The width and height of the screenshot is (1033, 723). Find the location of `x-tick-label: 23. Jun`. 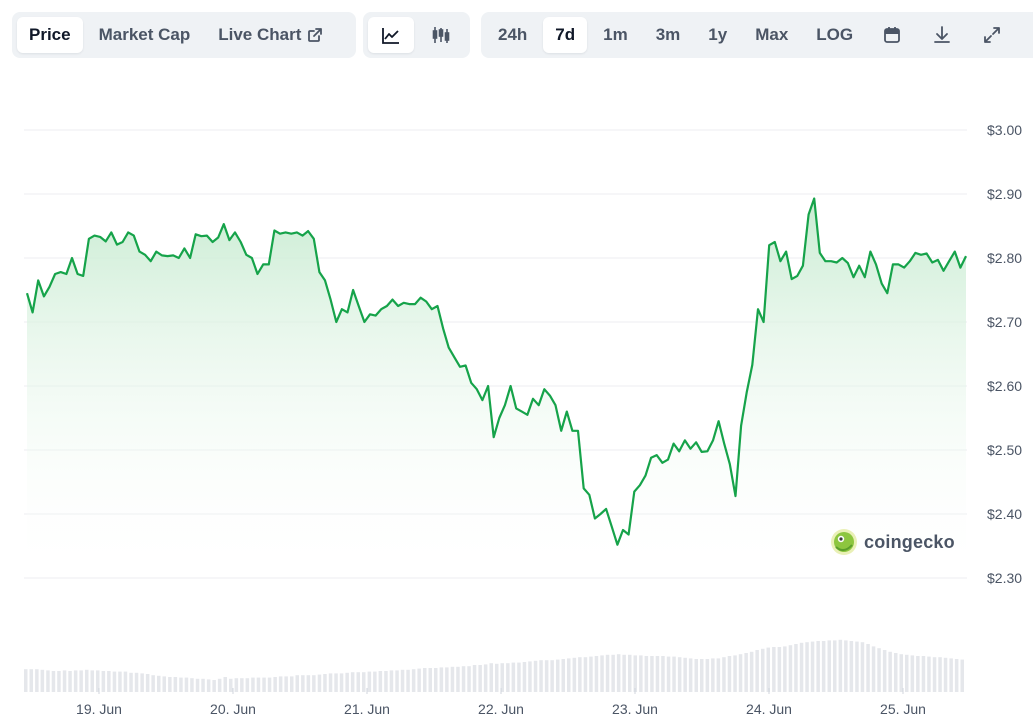

x-tick-label: 23. Jun is located at coordinates (635, 709).